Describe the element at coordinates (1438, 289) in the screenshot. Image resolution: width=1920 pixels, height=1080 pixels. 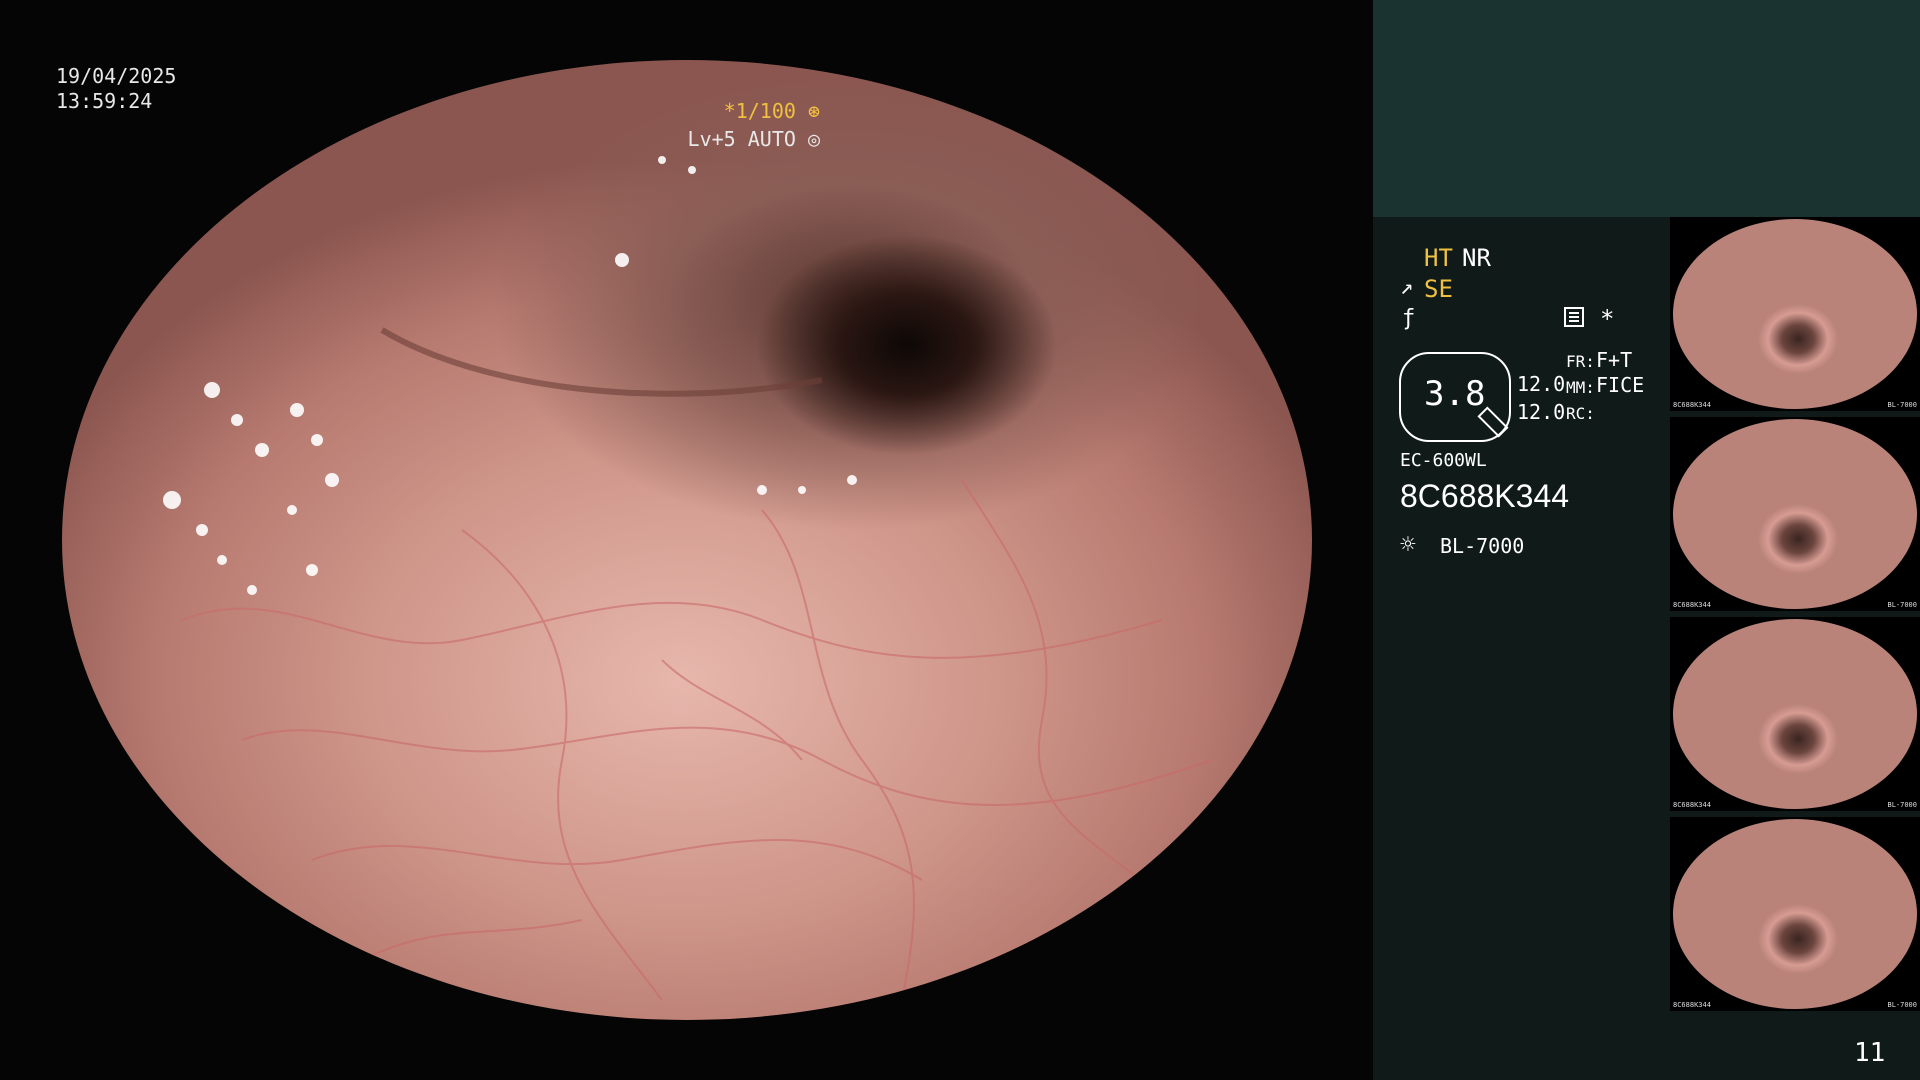
I see `se-indicator: SE` at that location.